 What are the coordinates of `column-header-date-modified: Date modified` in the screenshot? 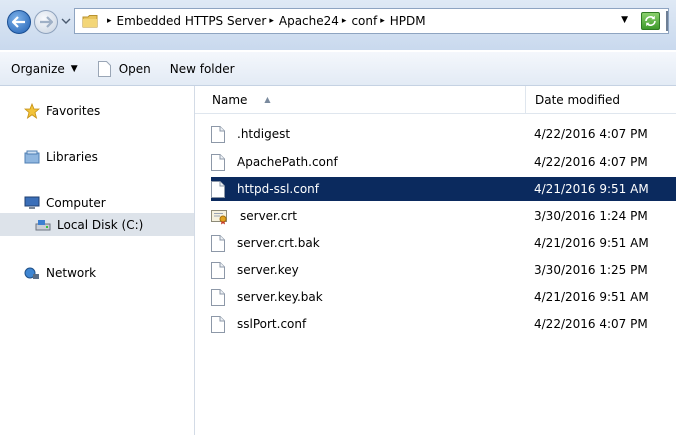 It's located at (600, 99).